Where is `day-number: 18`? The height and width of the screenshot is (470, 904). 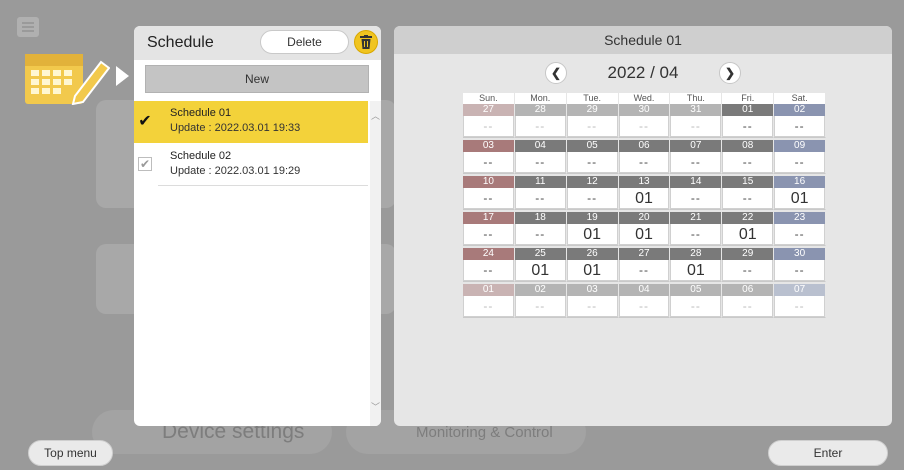
day-number: 18 is located at coordinates (540, 218).